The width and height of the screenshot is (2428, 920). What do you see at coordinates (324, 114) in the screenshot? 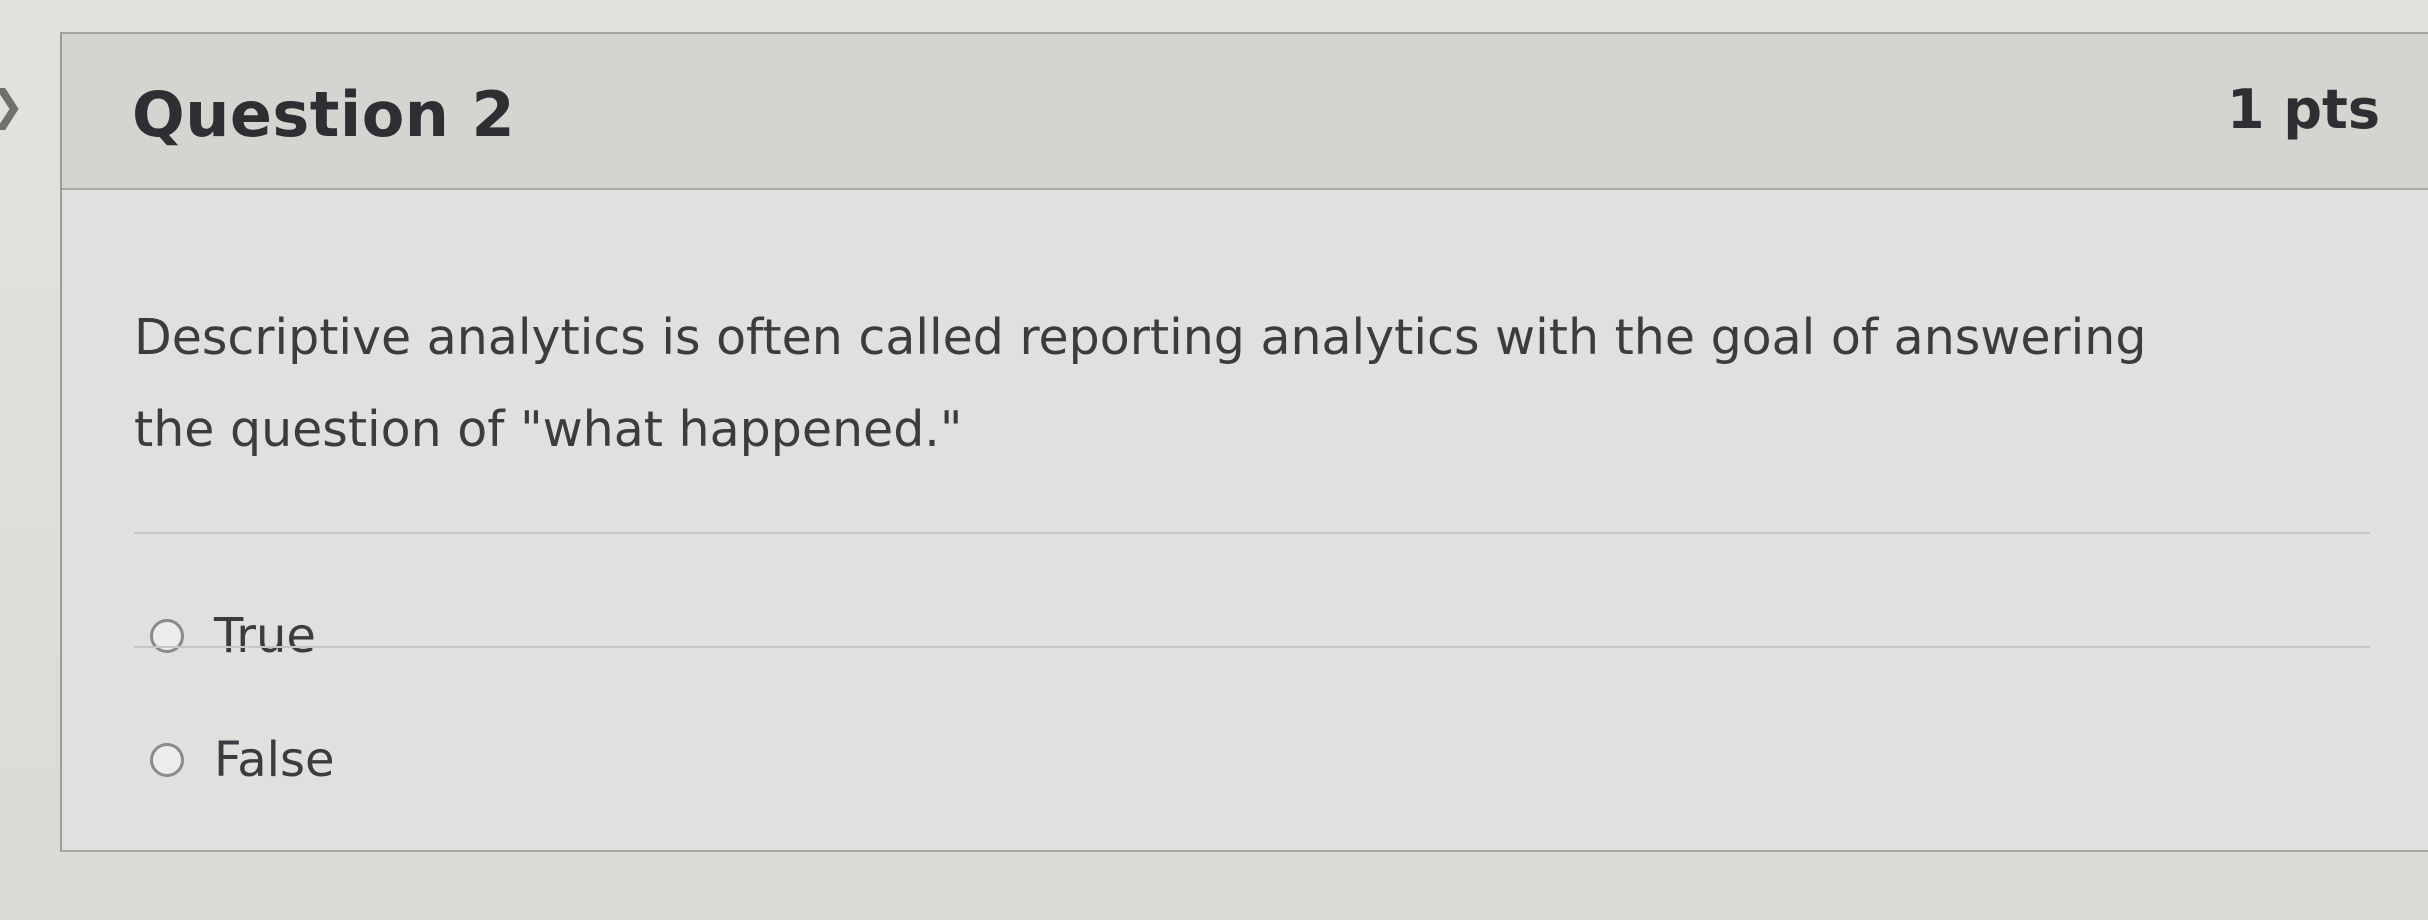
I see `question-title: Question 2` at bounding box center [324, 114].